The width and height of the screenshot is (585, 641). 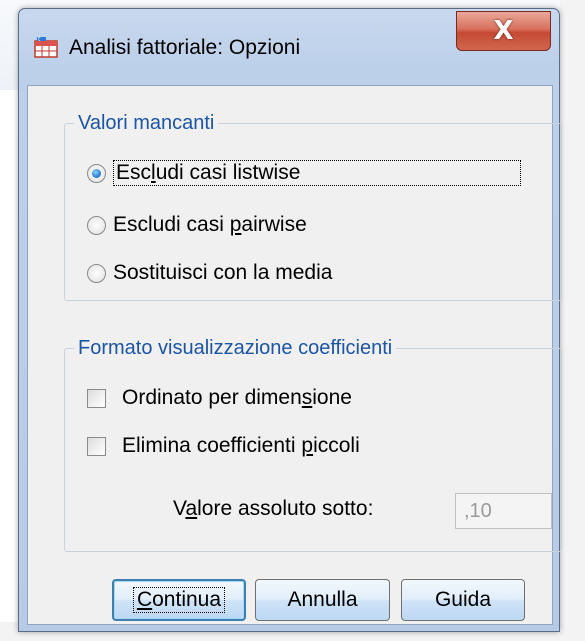 What do you see at coordinates (241, 445) in the screenshot?
I see `checkbox-suppress-label: Elimina coefficienti piccoli` at bounding box center [241, 445].